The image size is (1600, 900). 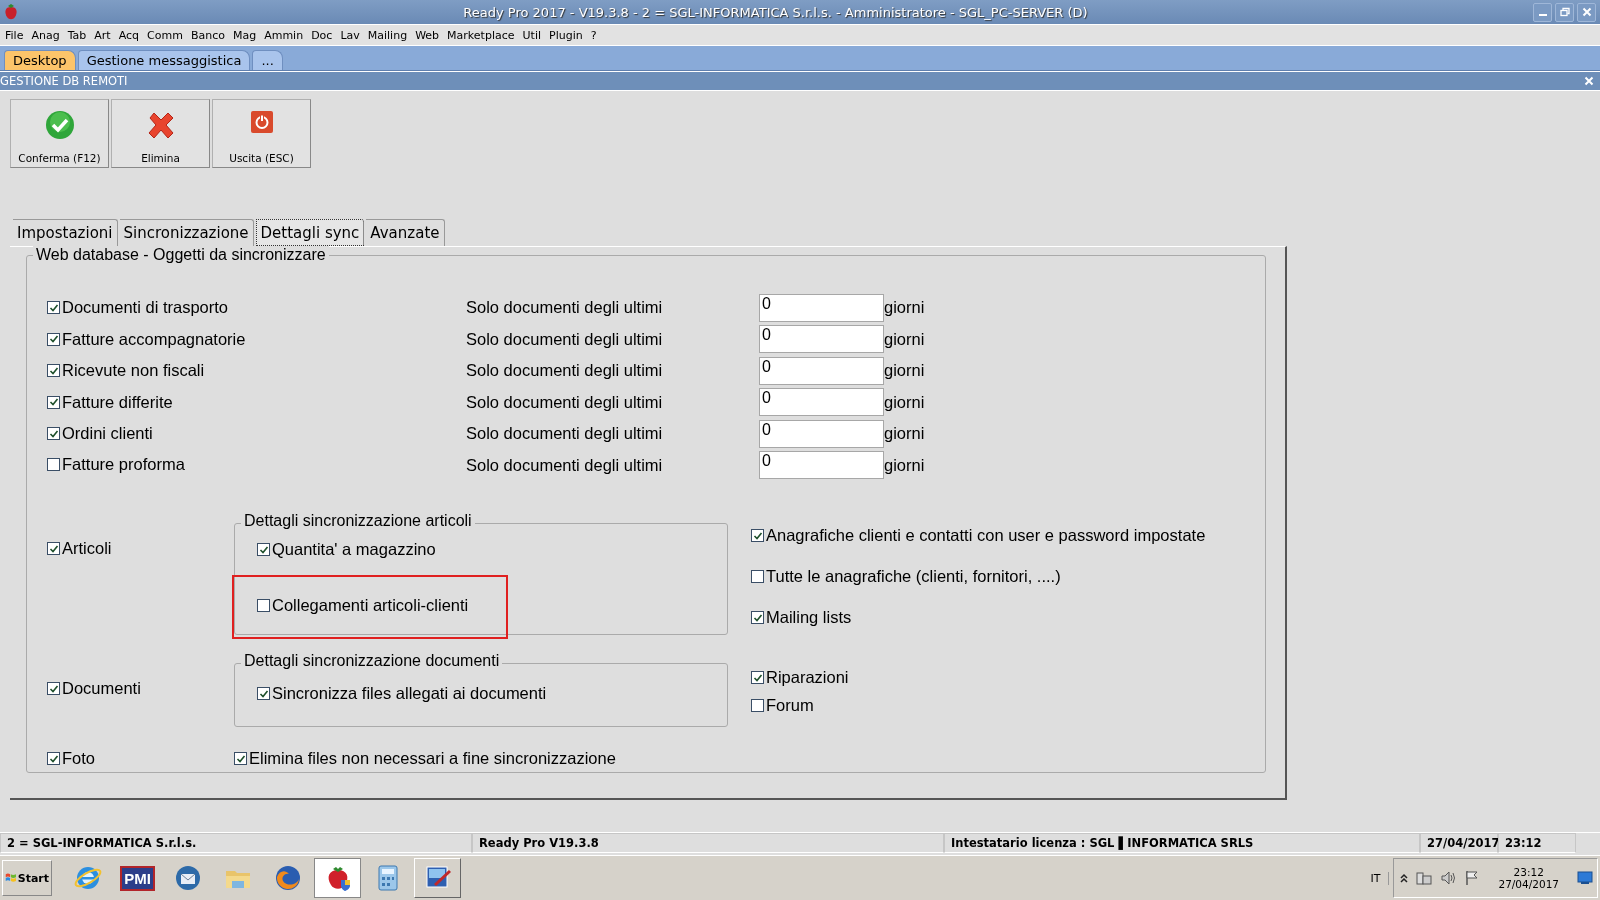 I want to click on tab: Avanzate, so click(x=405, y=232).